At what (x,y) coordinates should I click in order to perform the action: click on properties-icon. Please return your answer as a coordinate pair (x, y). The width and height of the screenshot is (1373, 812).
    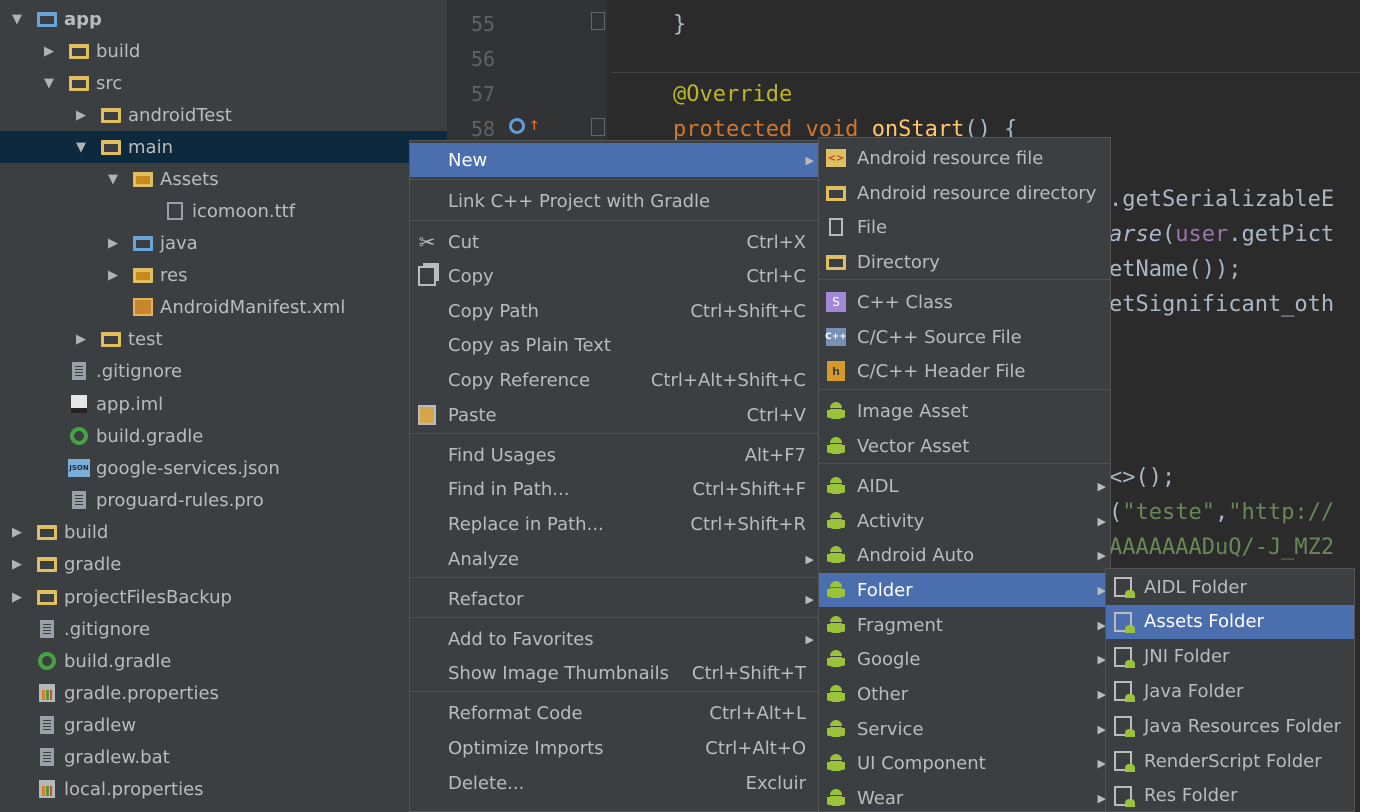
    Looking at the image, I should click on (47, 693).